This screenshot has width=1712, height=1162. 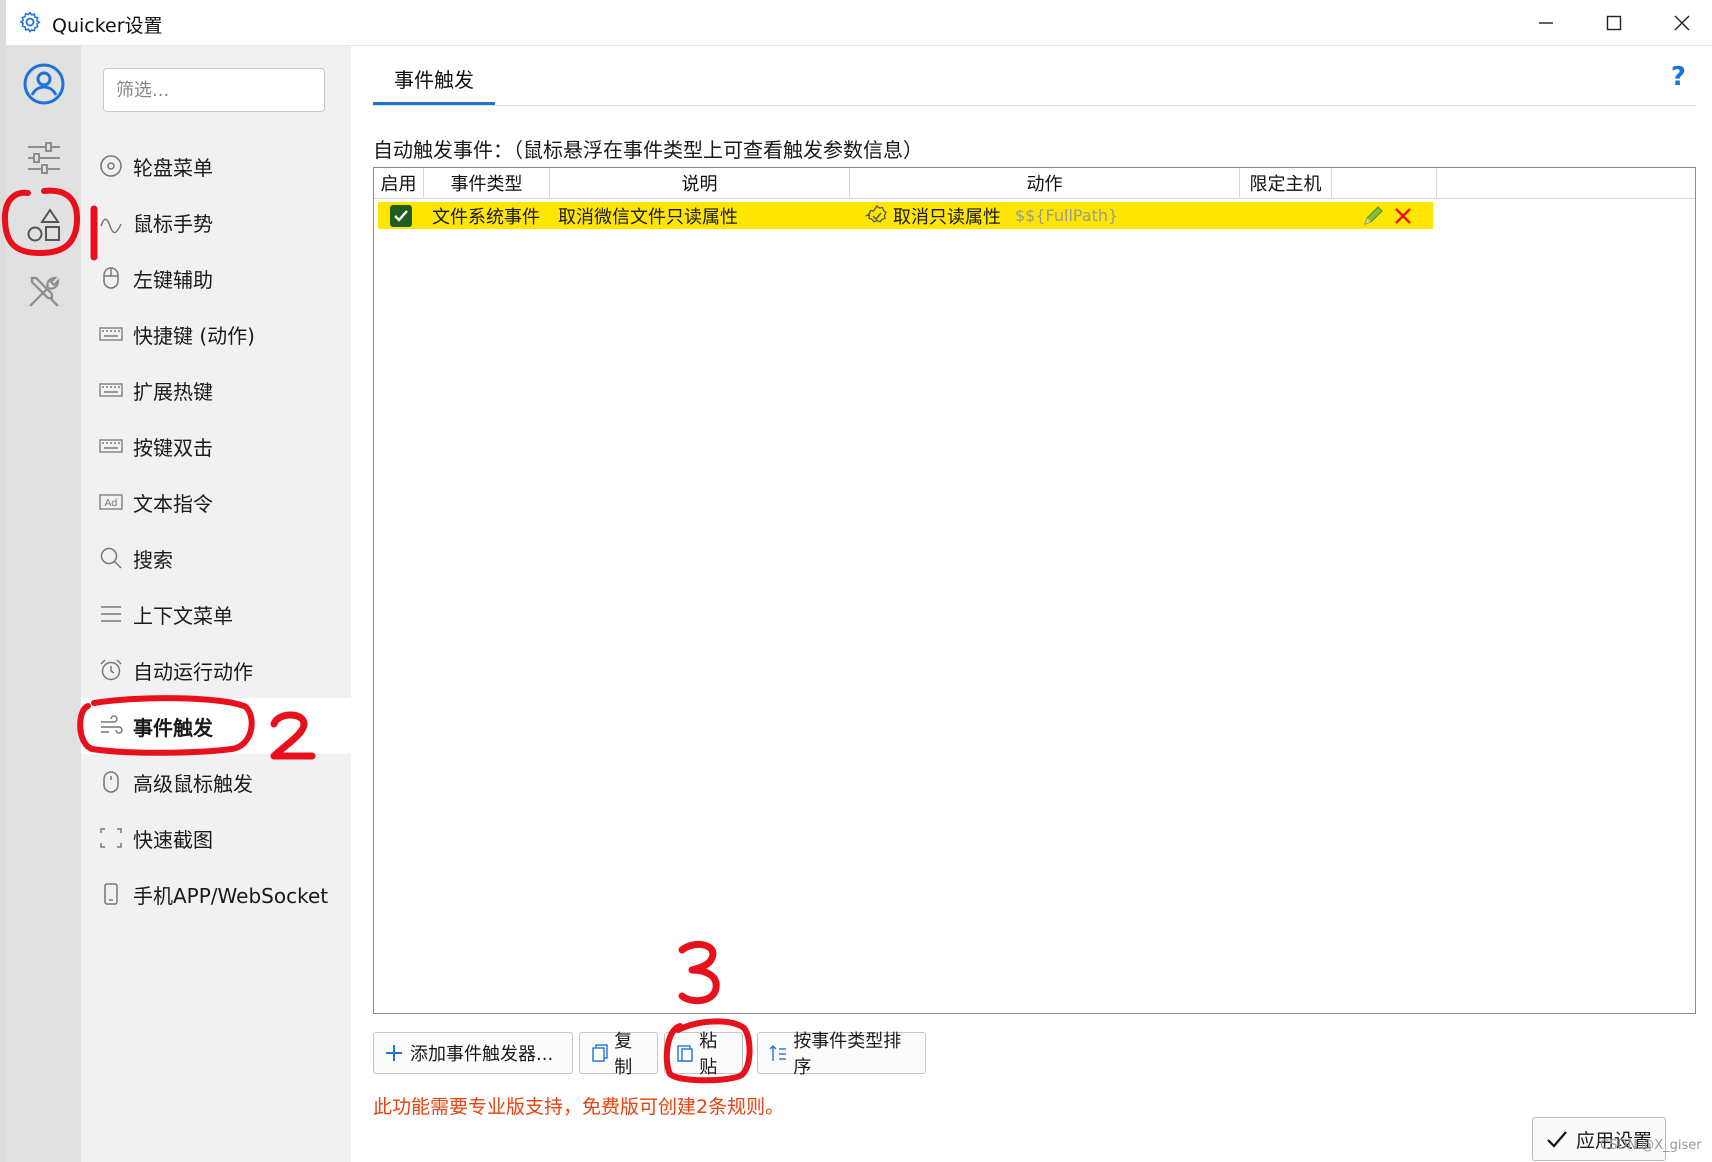 I want to click on shapes-icon, so click(x=43, y=225).